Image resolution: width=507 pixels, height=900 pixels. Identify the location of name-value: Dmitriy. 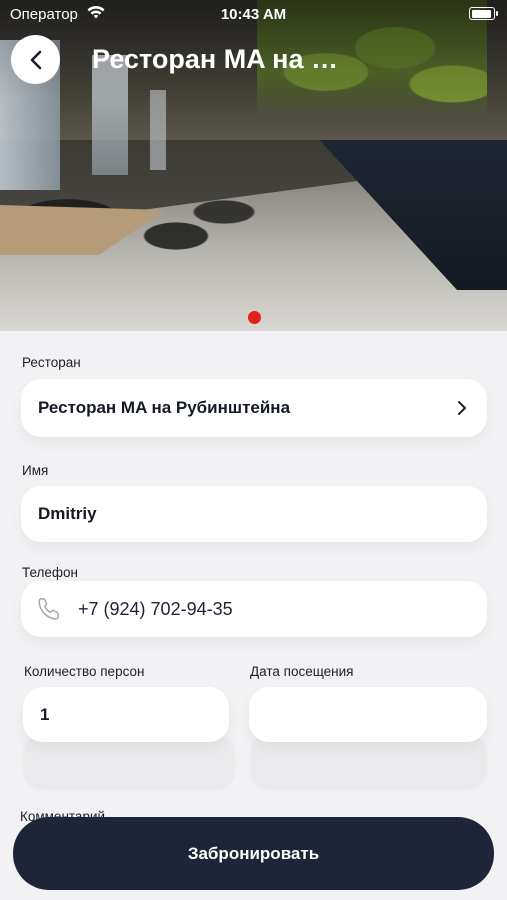
(67, 513).